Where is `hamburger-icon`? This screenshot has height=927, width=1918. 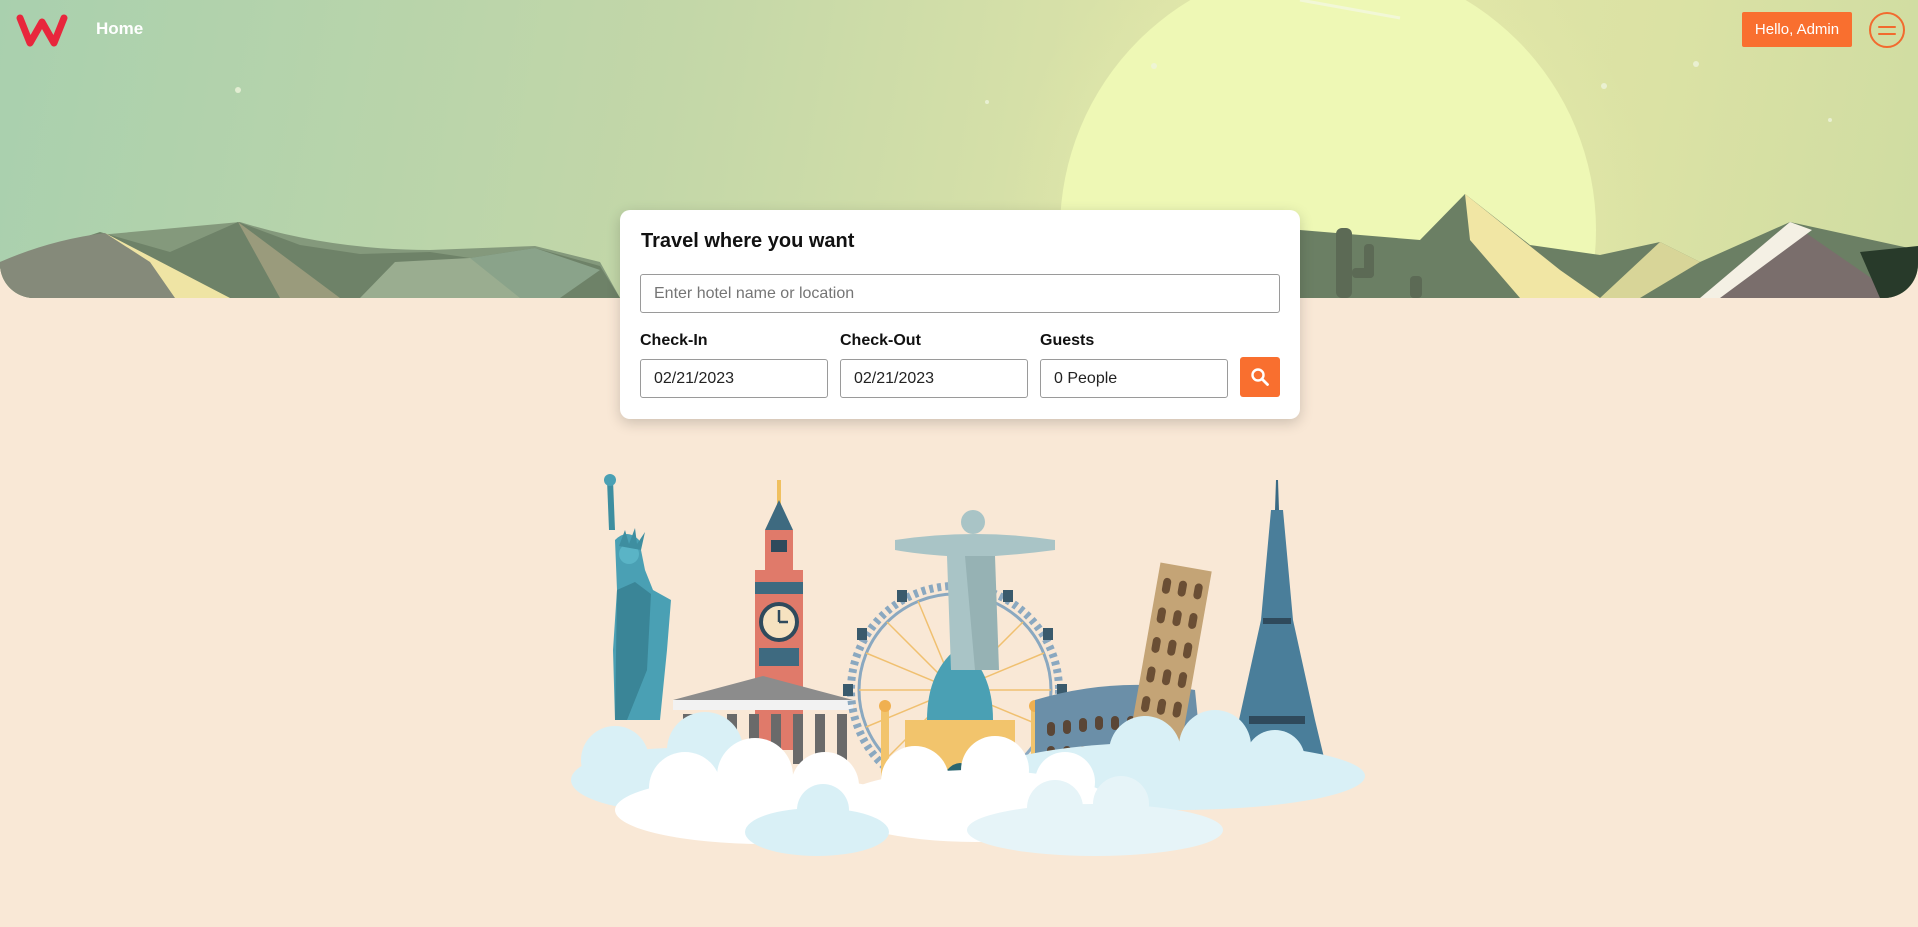 hamburger-icon is located at coordinates (1887, 26).